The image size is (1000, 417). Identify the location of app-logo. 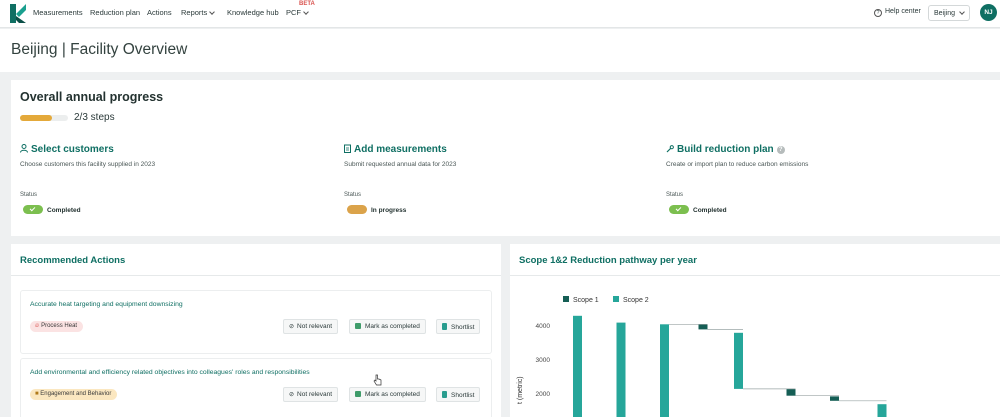
(18, 13).